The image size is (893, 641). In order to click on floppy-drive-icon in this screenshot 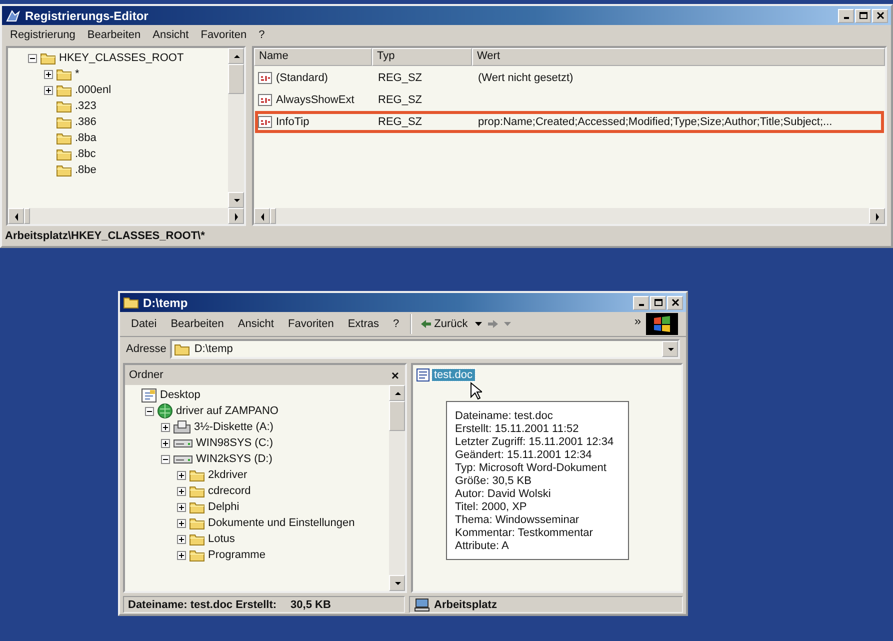, I will do `click(182, 427)`.